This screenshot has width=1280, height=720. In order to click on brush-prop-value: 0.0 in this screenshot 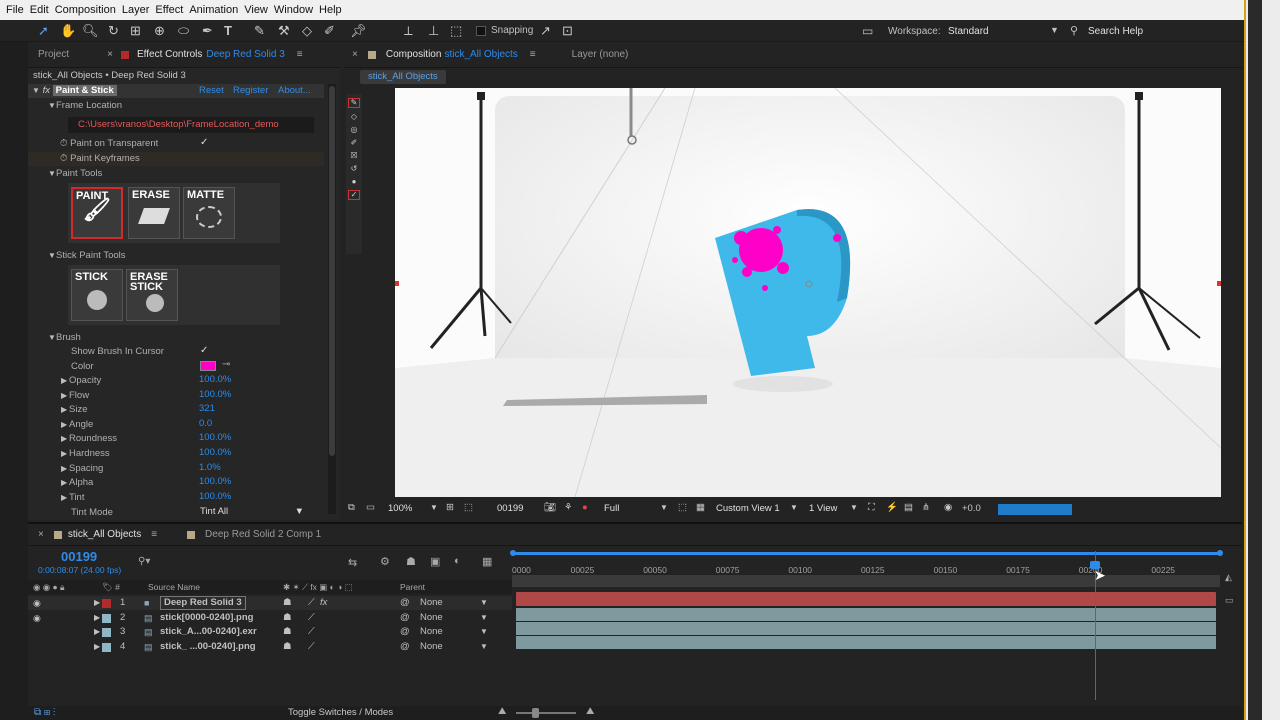, I will do `click(205, 423)`.